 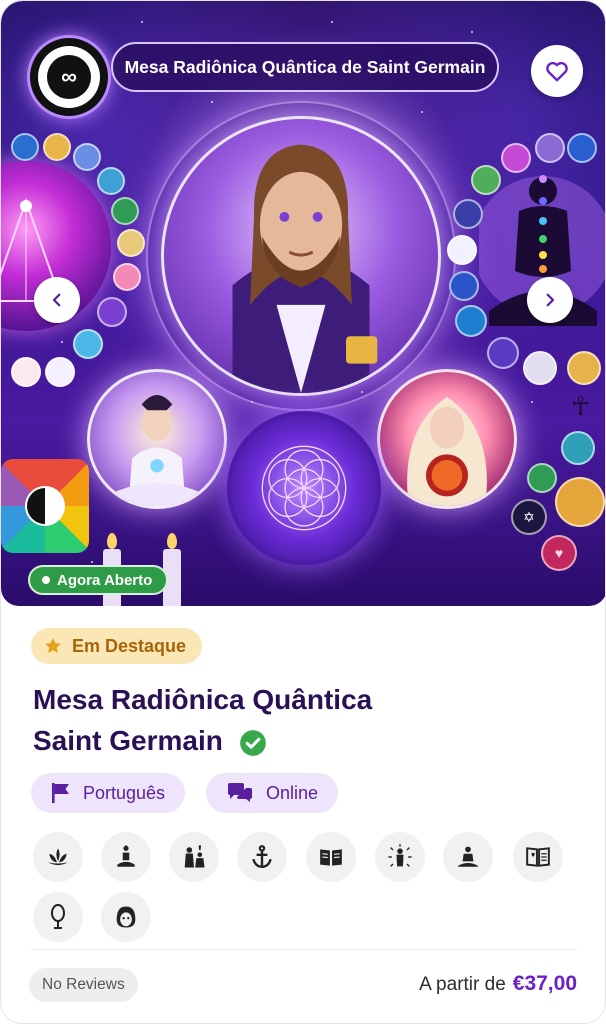 I want to click on session-mode-label: Online, so click(x=292, y=792).